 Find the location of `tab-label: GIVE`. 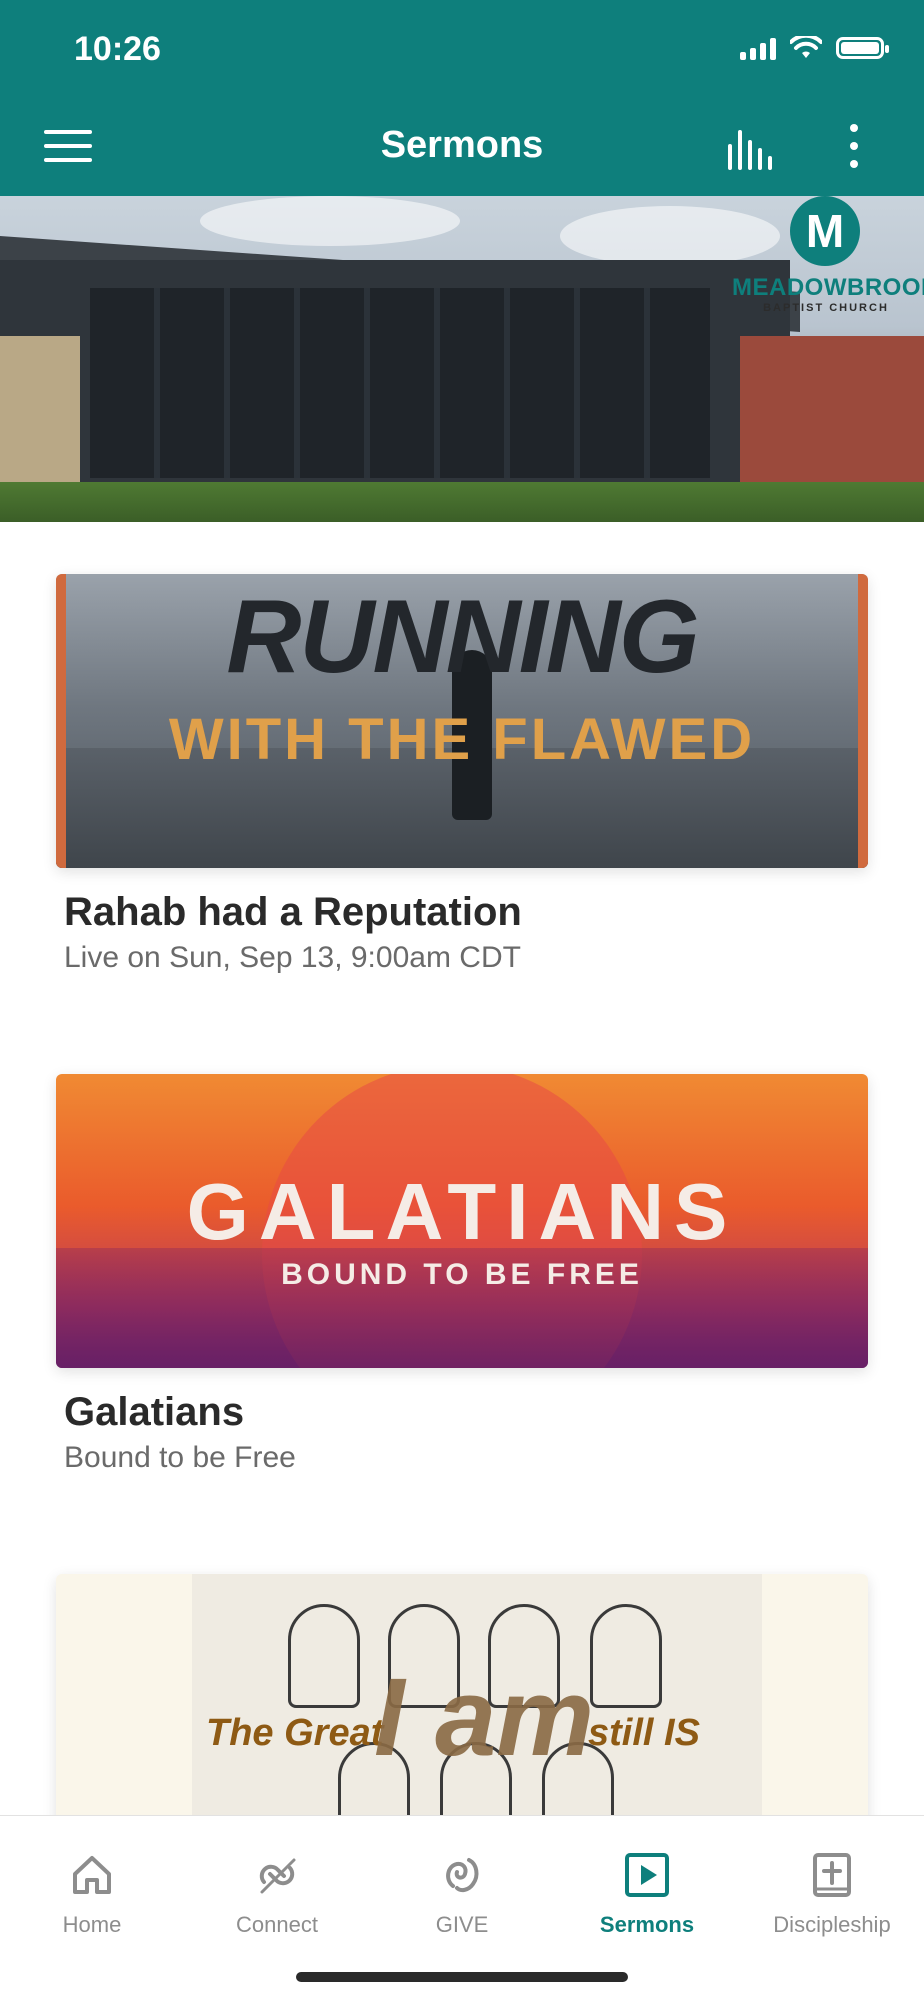

tab-label: GIVE is located at coordinates (462, 1924).